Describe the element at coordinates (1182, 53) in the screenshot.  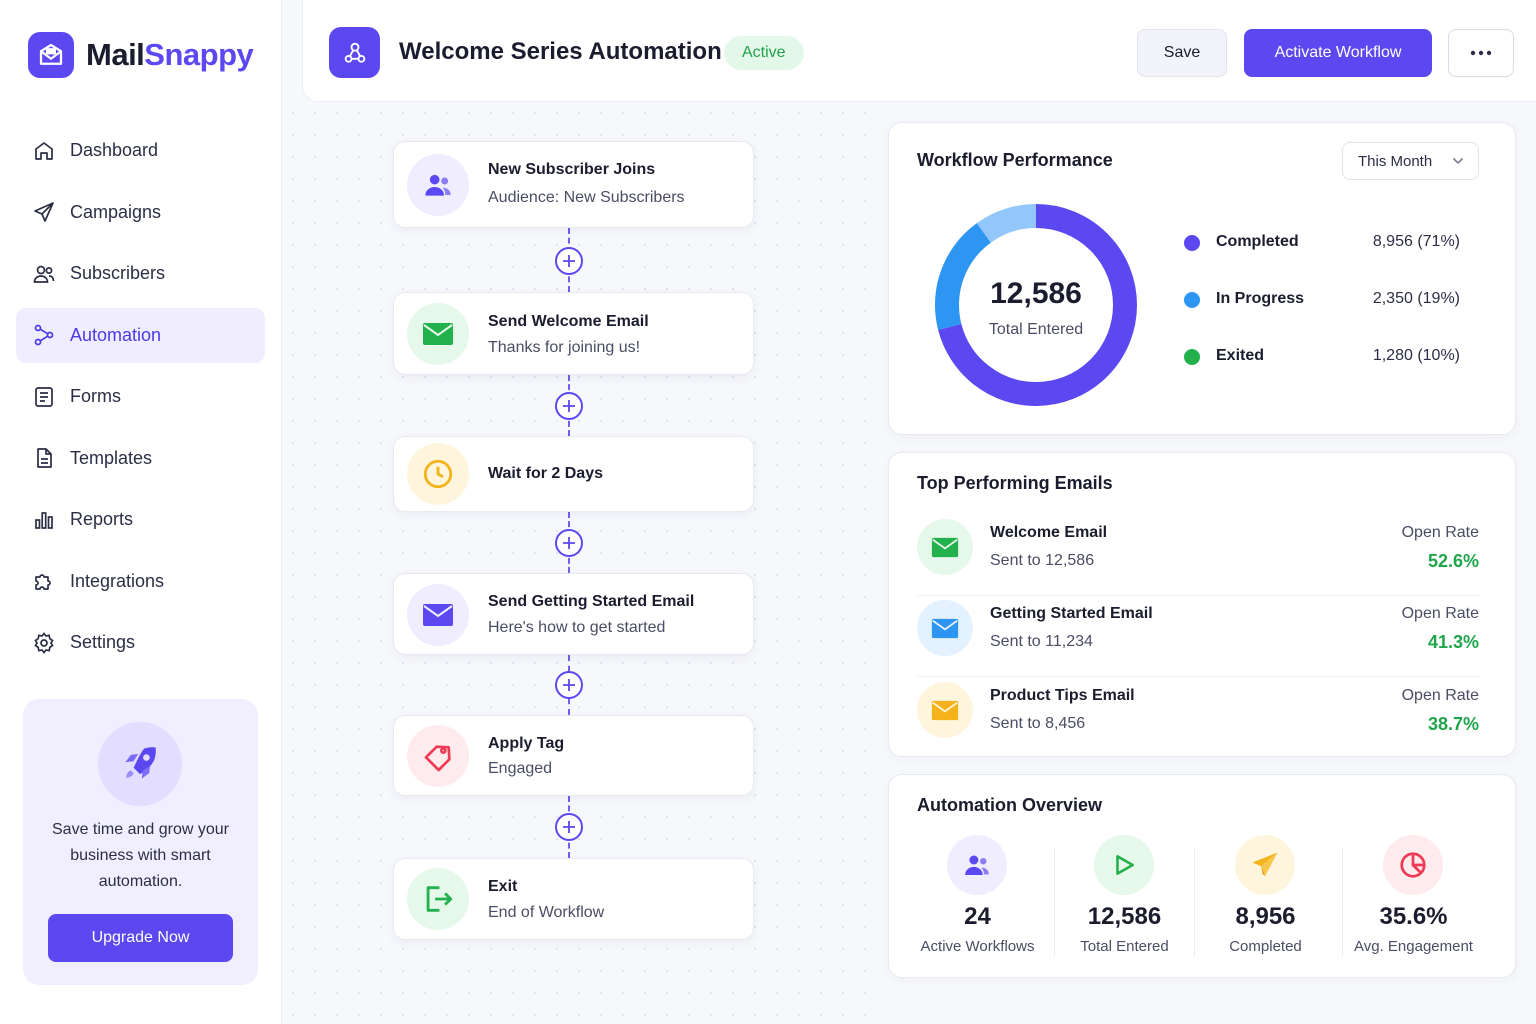
I see `save-button: Save` at that location.